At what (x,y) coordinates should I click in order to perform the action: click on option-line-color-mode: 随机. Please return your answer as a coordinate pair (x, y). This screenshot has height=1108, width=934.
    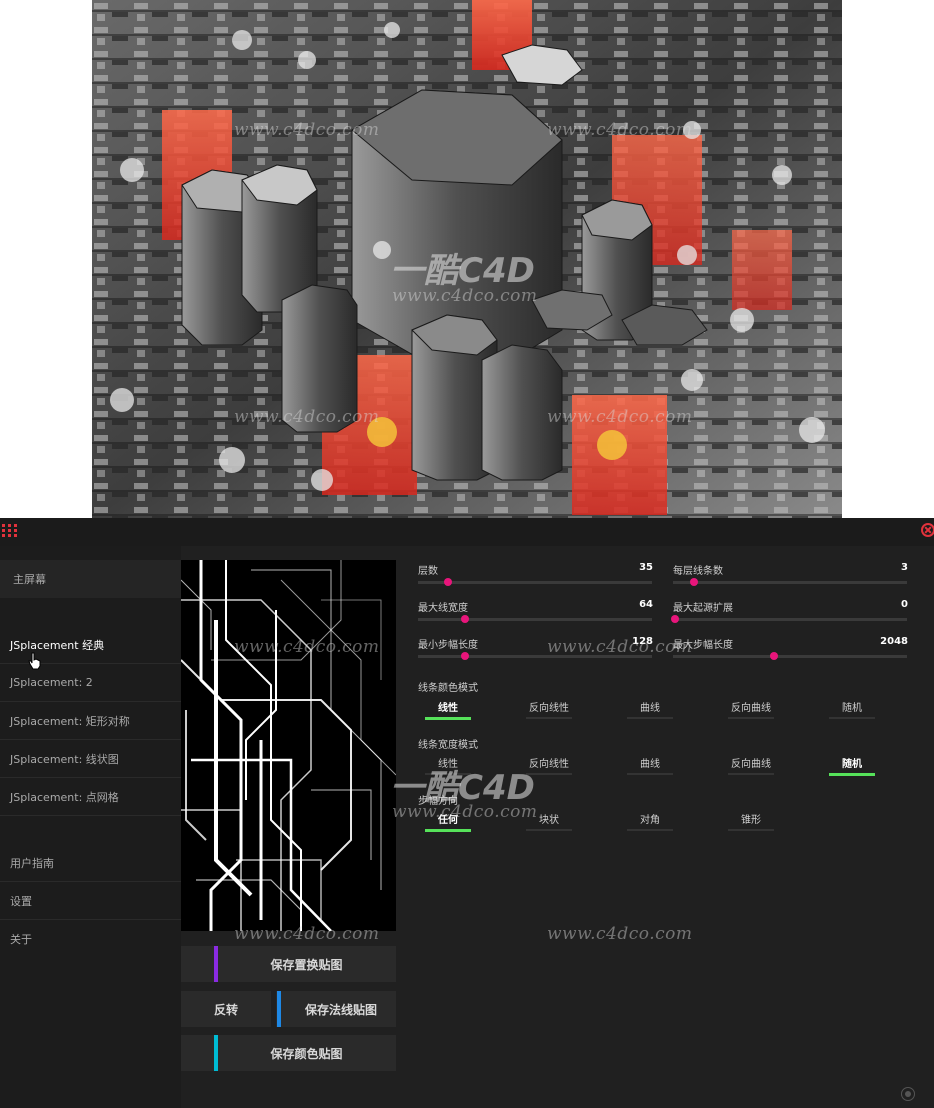
    Looking at the image, I should click on (852, 706).